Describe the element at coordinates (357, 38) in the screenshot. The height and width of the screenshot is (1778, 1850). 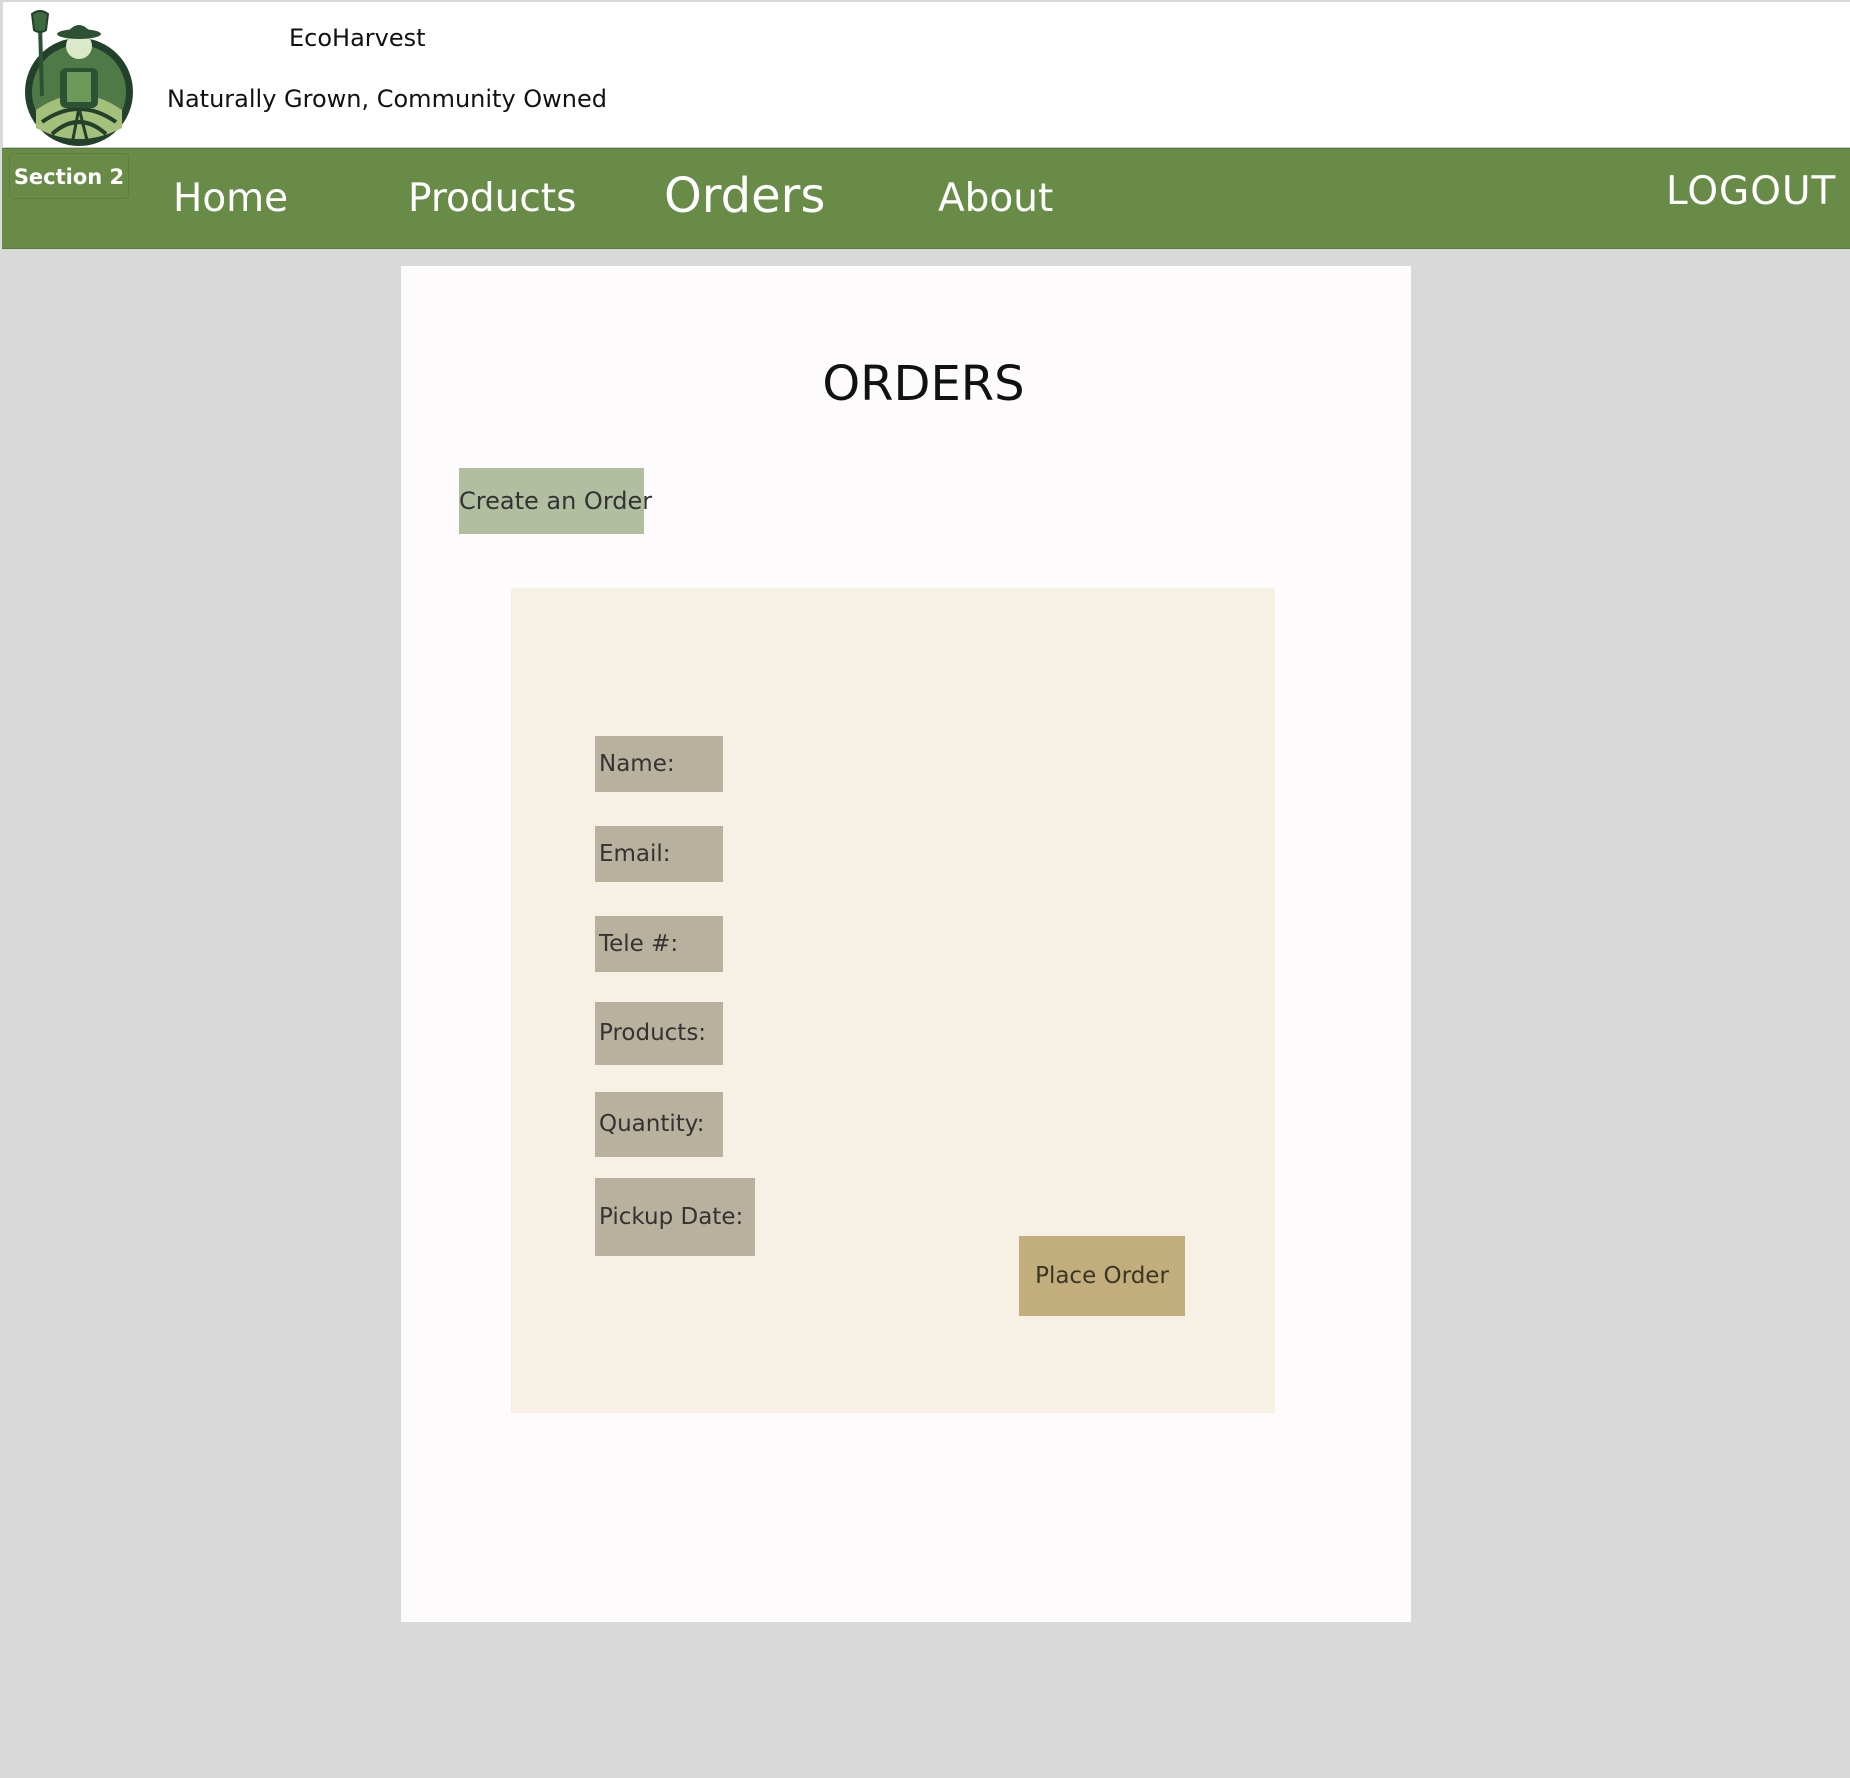
I see `brand-name: EcoHarvest` at that location.